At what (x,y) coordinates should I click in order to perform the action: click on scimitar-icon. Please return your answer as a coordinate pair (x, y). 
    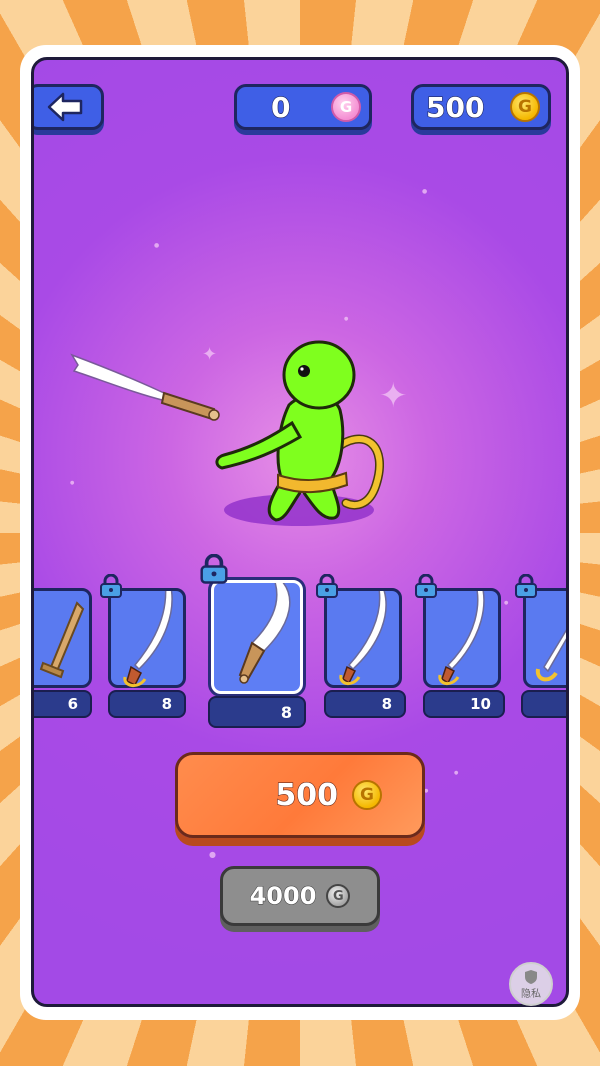
    Looking at the image, I should click on (363, 635).